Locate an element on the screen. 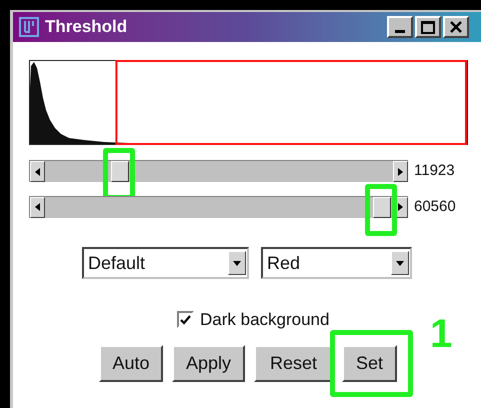  dialog-button: Reset is located at coordinates (293, 363).